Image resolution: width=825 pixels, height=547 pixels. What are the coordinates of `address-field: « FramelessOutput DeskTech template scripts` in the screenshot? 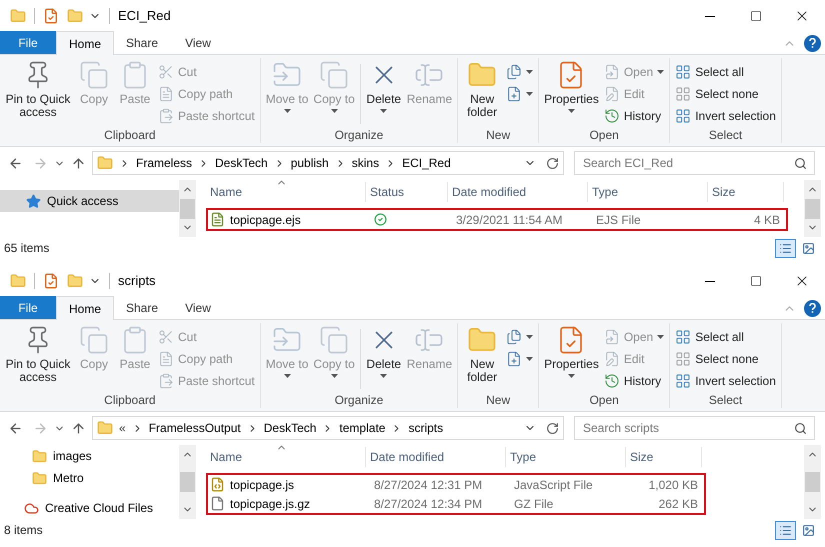 It's located at (328, 428).